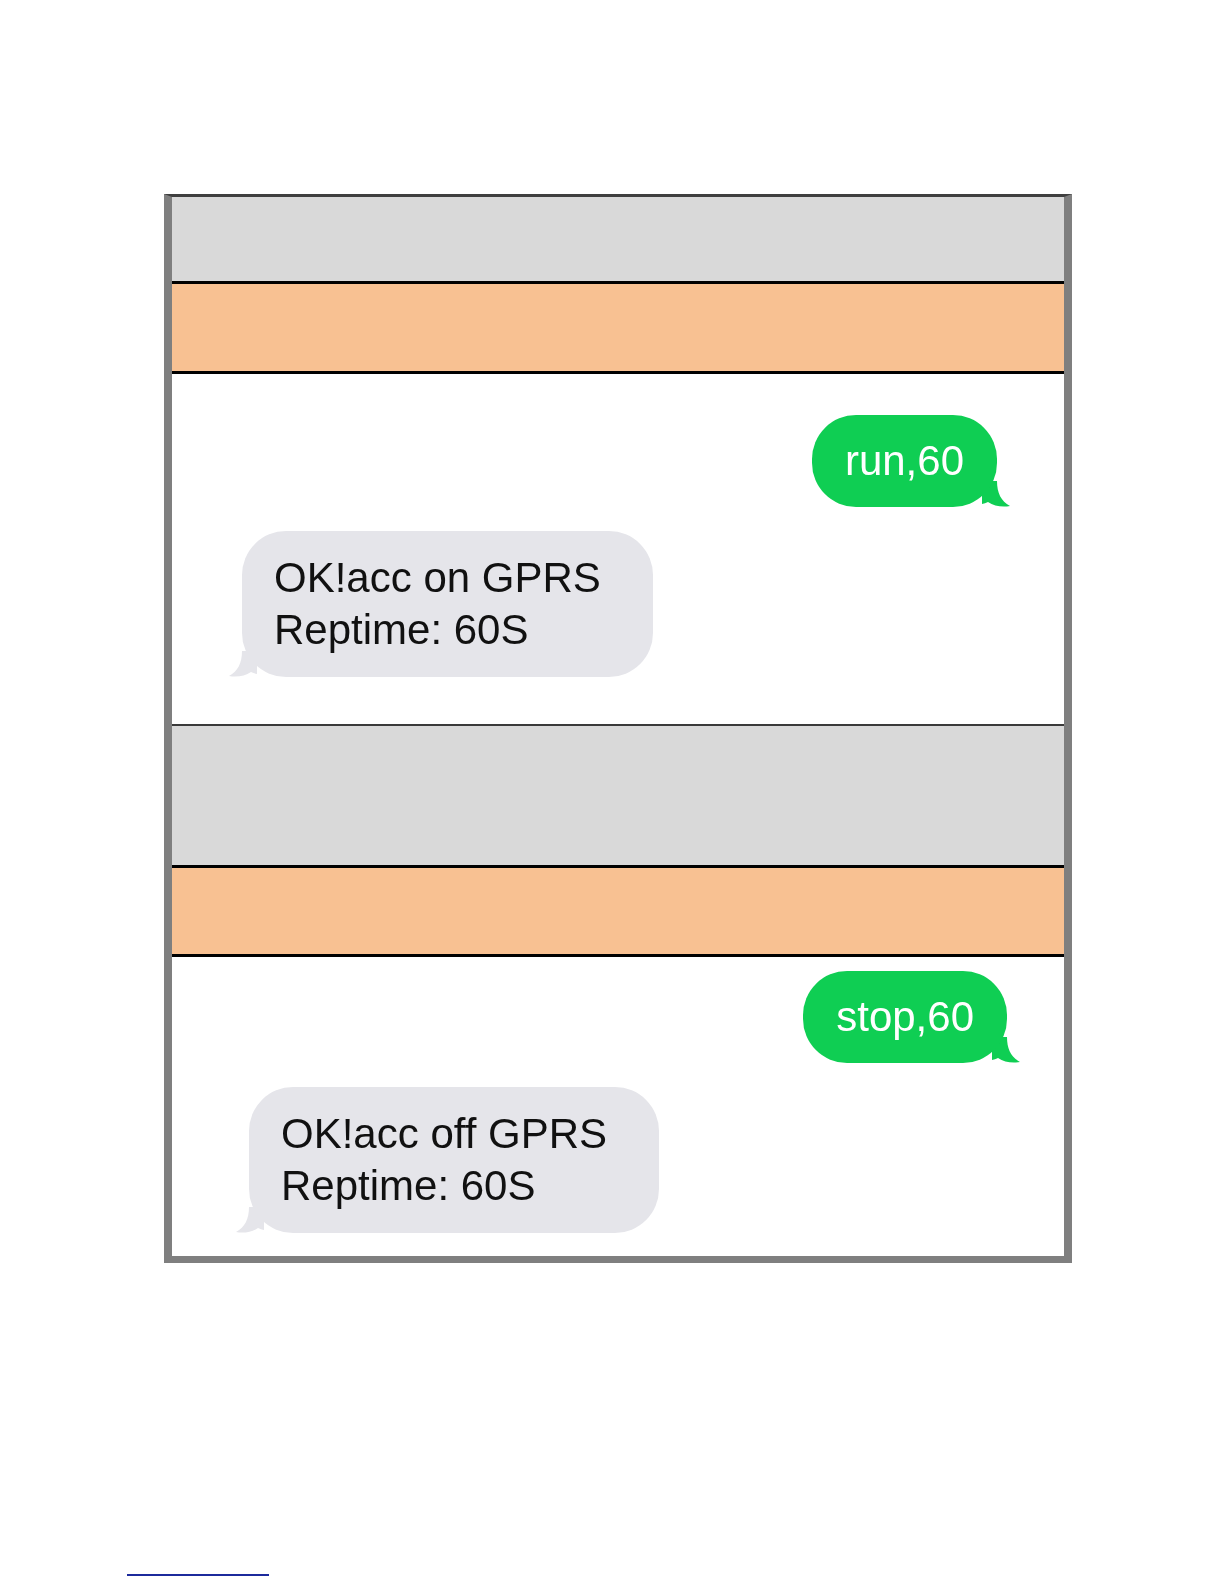  Describe the element at coordinates (904, 460) in the screenshot. I see `message-text: run,60` at that location.